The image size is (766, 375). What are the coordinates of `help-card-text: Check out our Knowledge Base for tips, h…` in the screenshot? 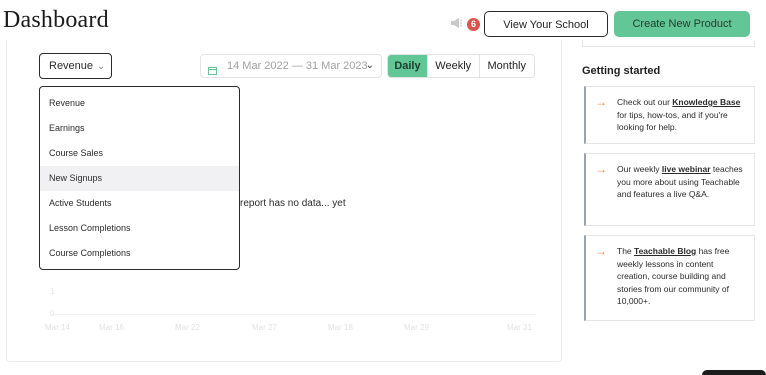 It's located at (681, 115).